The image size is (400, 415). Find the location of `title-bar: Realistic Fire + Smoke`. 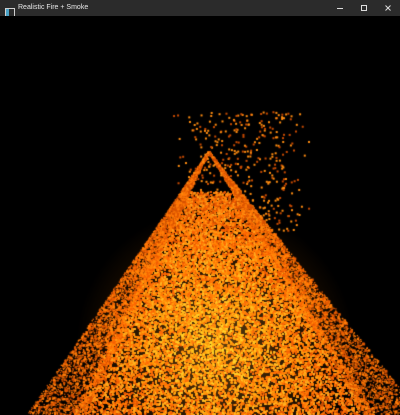

title-bar: Realistic Fire + Smoke is located at coordinates (200, 8).